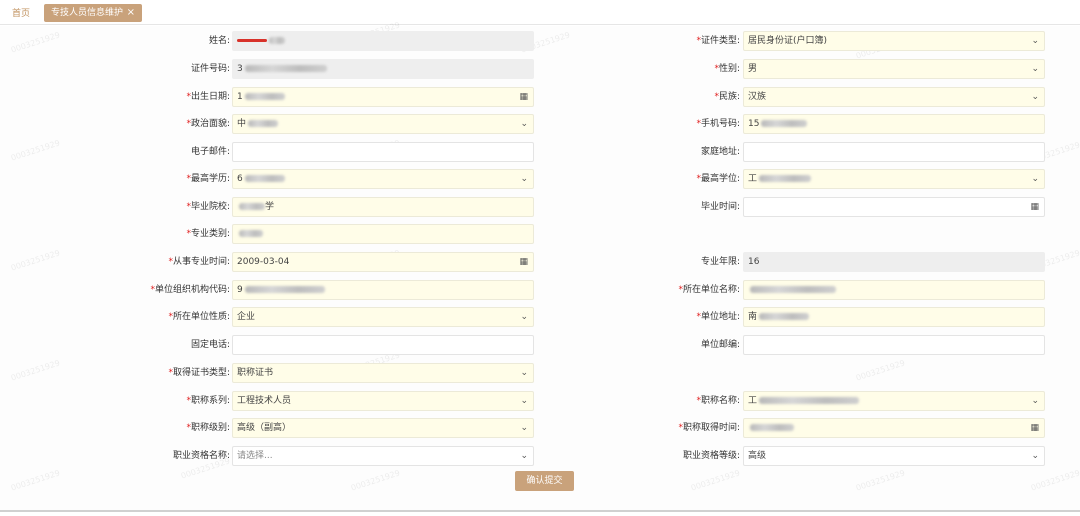 This screenshot has height=516, width=1080. I want to click on name-field, so click(383, 41).